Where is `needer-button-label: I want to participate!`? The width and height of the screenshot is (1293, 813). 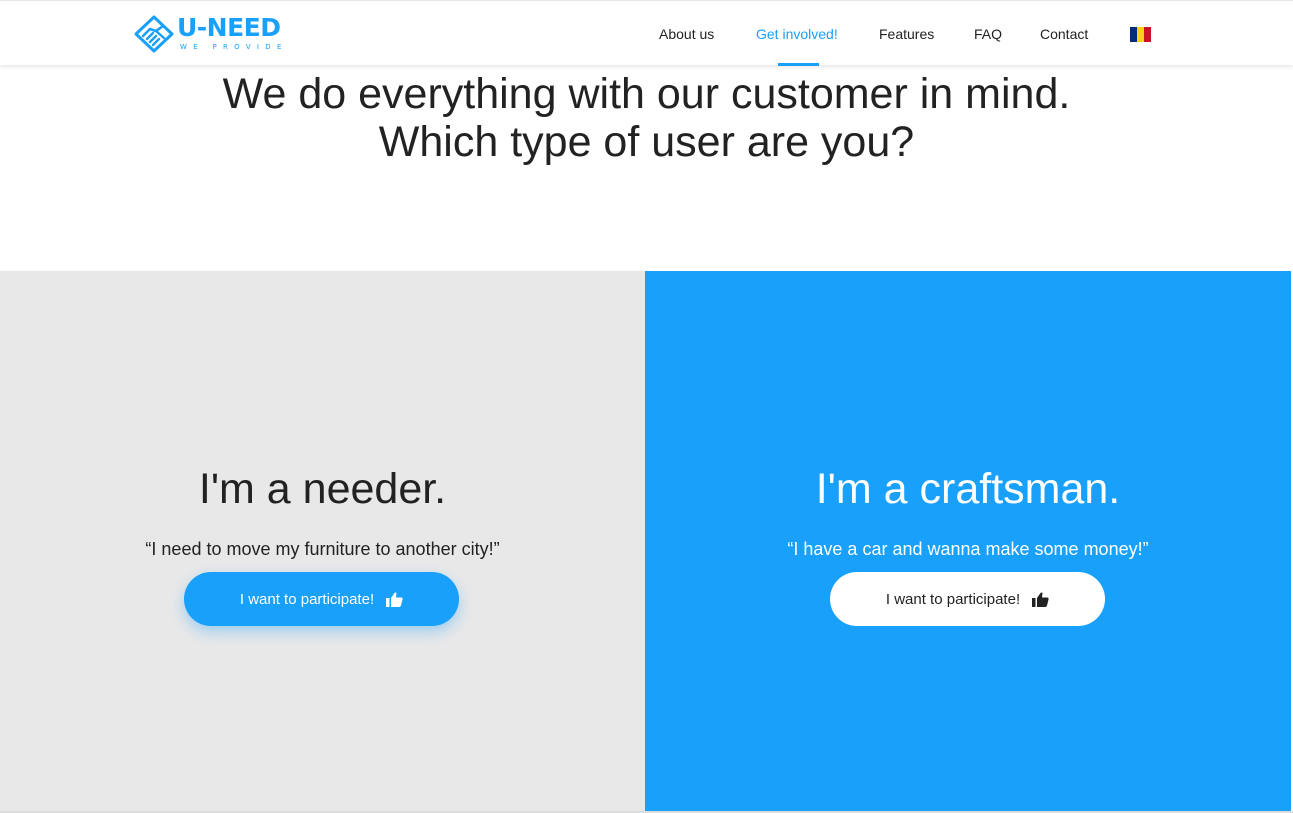
needer-button-label: I want to participate! is located at coordinates (307, 599).